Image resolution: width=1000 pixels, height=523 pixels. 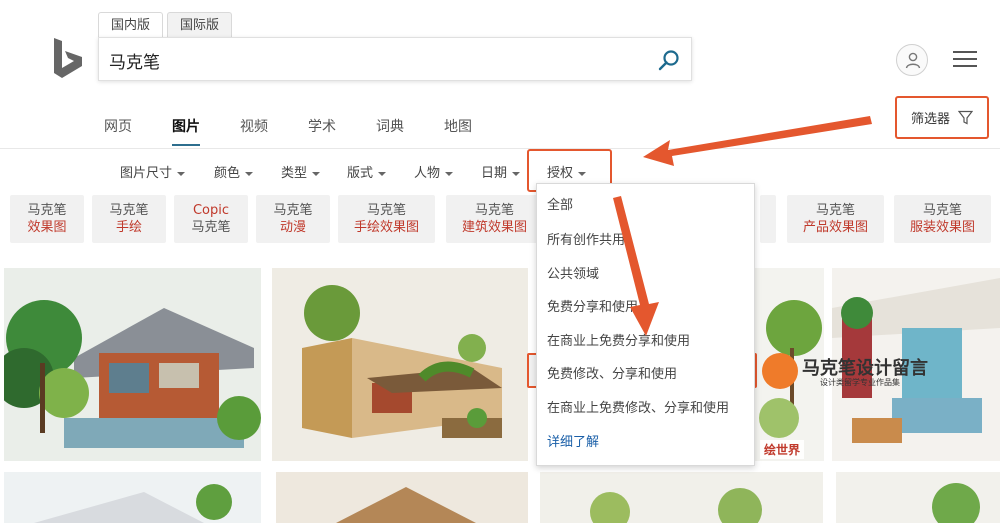 What do you see at coordinates (560, 203) in the screenshot?
I see `license-option-all: 全部` at bounding box center [560, 203].